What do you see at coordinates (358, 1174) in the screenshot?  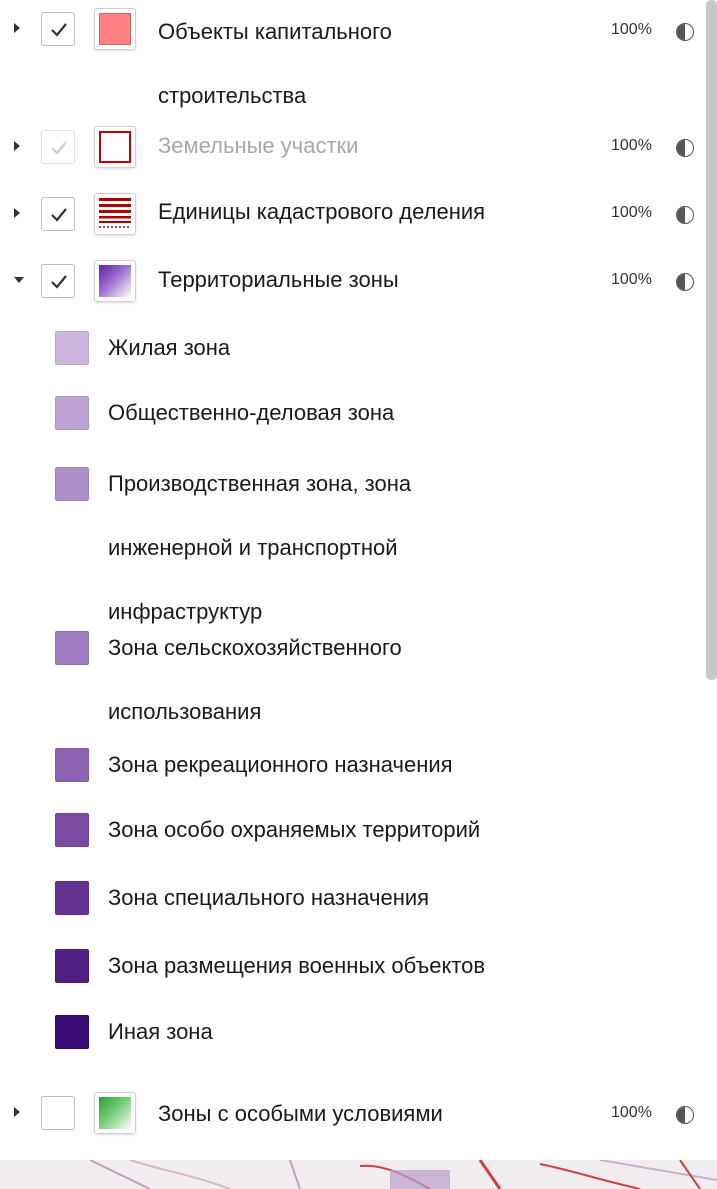 I see `map-background` at bounding box center [358, 1174].